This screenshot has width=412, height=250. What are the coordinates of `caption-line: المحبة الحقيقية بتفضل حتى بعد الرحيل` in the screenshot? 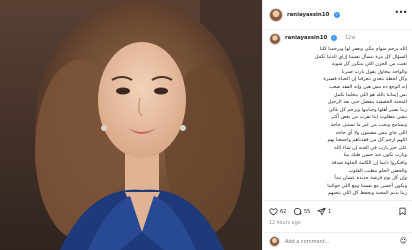 It's located at (367, 102).